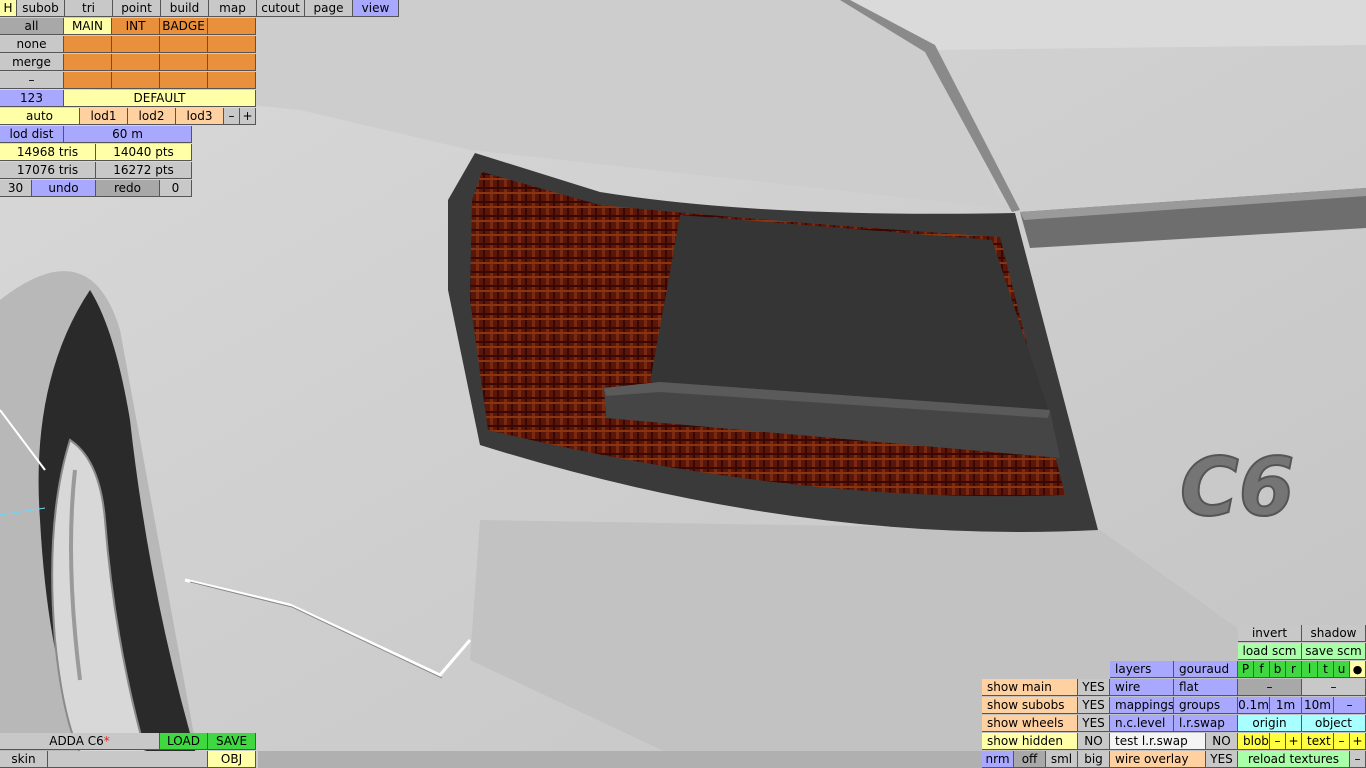 The width and height of the screenshot is (1366, 768). Describe the element at coordinates (1222, 741) in the screenshot. I see `test-lr-swap-value: NO` at that location.